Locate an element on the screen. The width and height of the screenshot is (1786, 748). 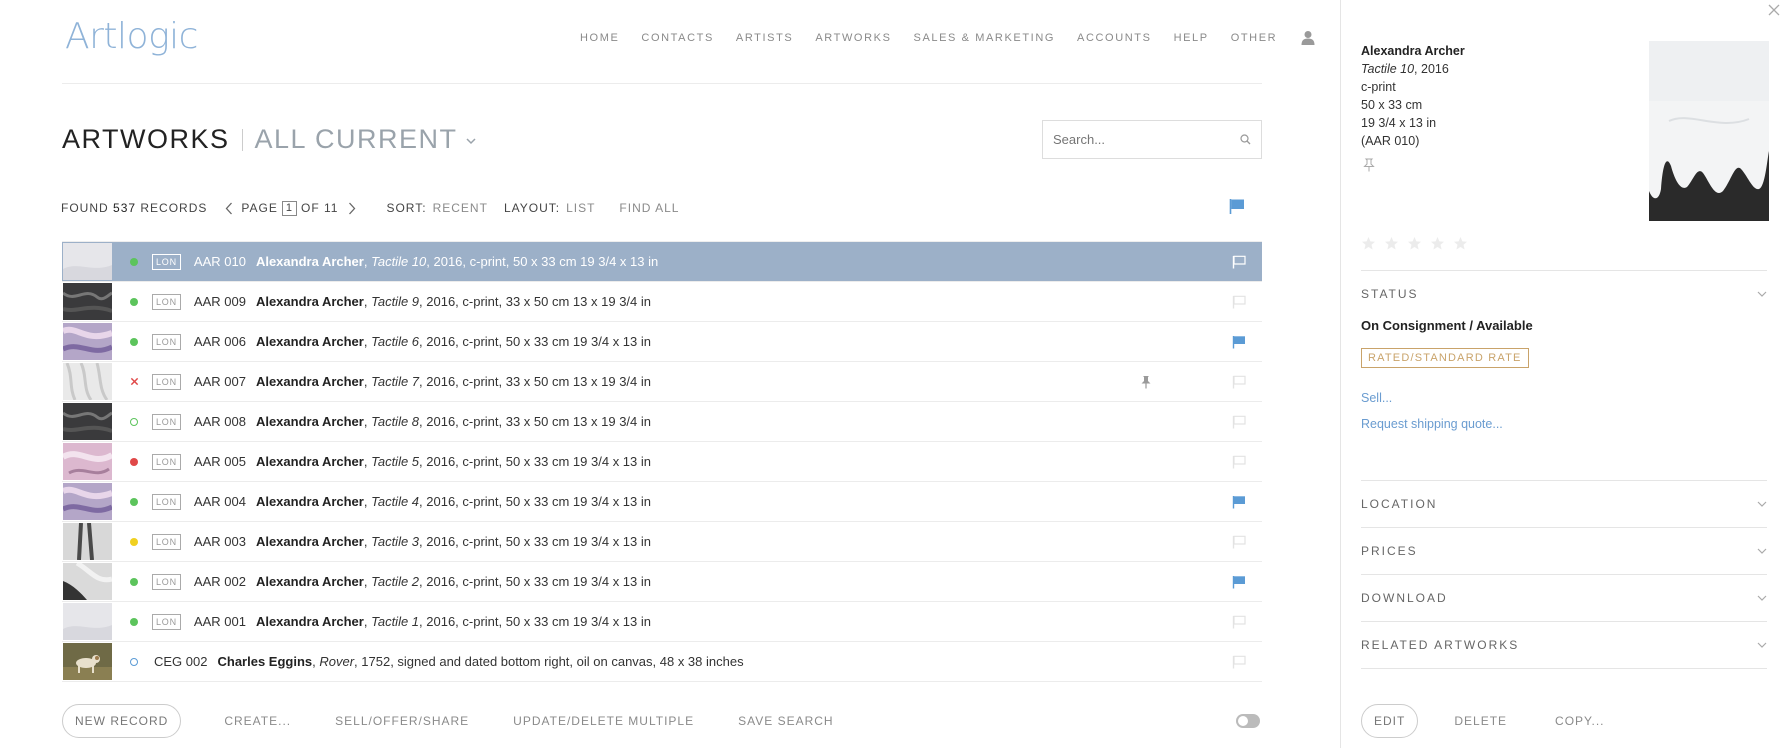
prices-section-header: PRICES is located at coordinates (1564, 551).